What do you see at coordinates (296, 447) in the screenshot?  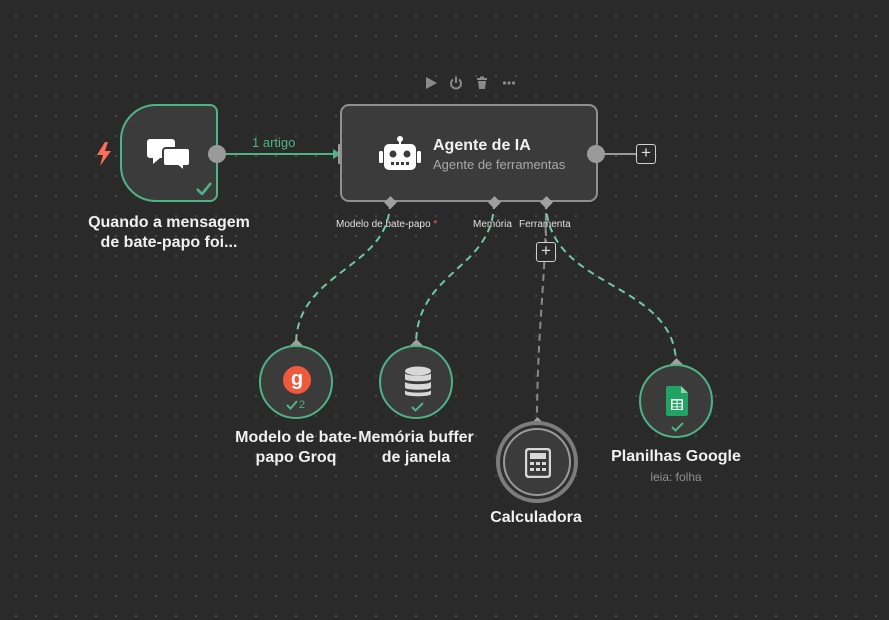 I see `groq-label: Modelo de bate- papo Groq` at bounding box center [296, 447].